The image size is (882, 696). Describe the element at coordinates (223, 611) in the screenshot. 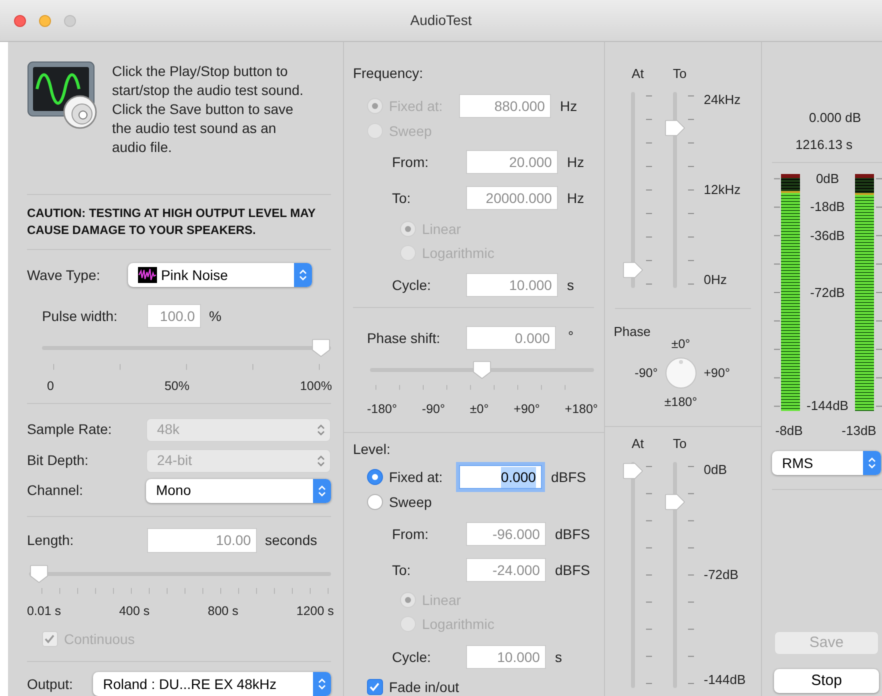

I see `tick-label: 800 s` at that location.